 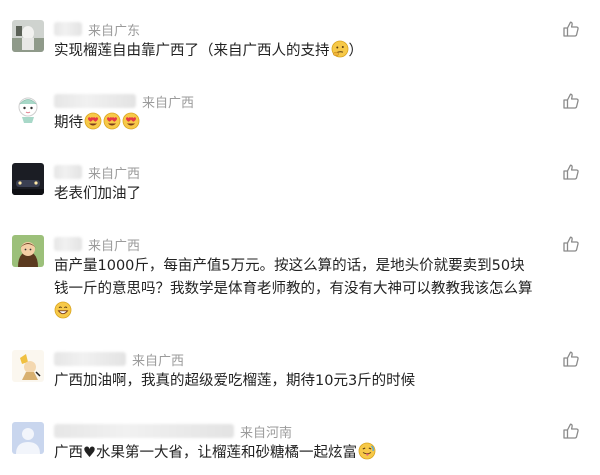 I want to click on comment-text: 广西♥水果第一大省，让榴莲和砂糖橘一起炫富, so click(x=215, y=455).